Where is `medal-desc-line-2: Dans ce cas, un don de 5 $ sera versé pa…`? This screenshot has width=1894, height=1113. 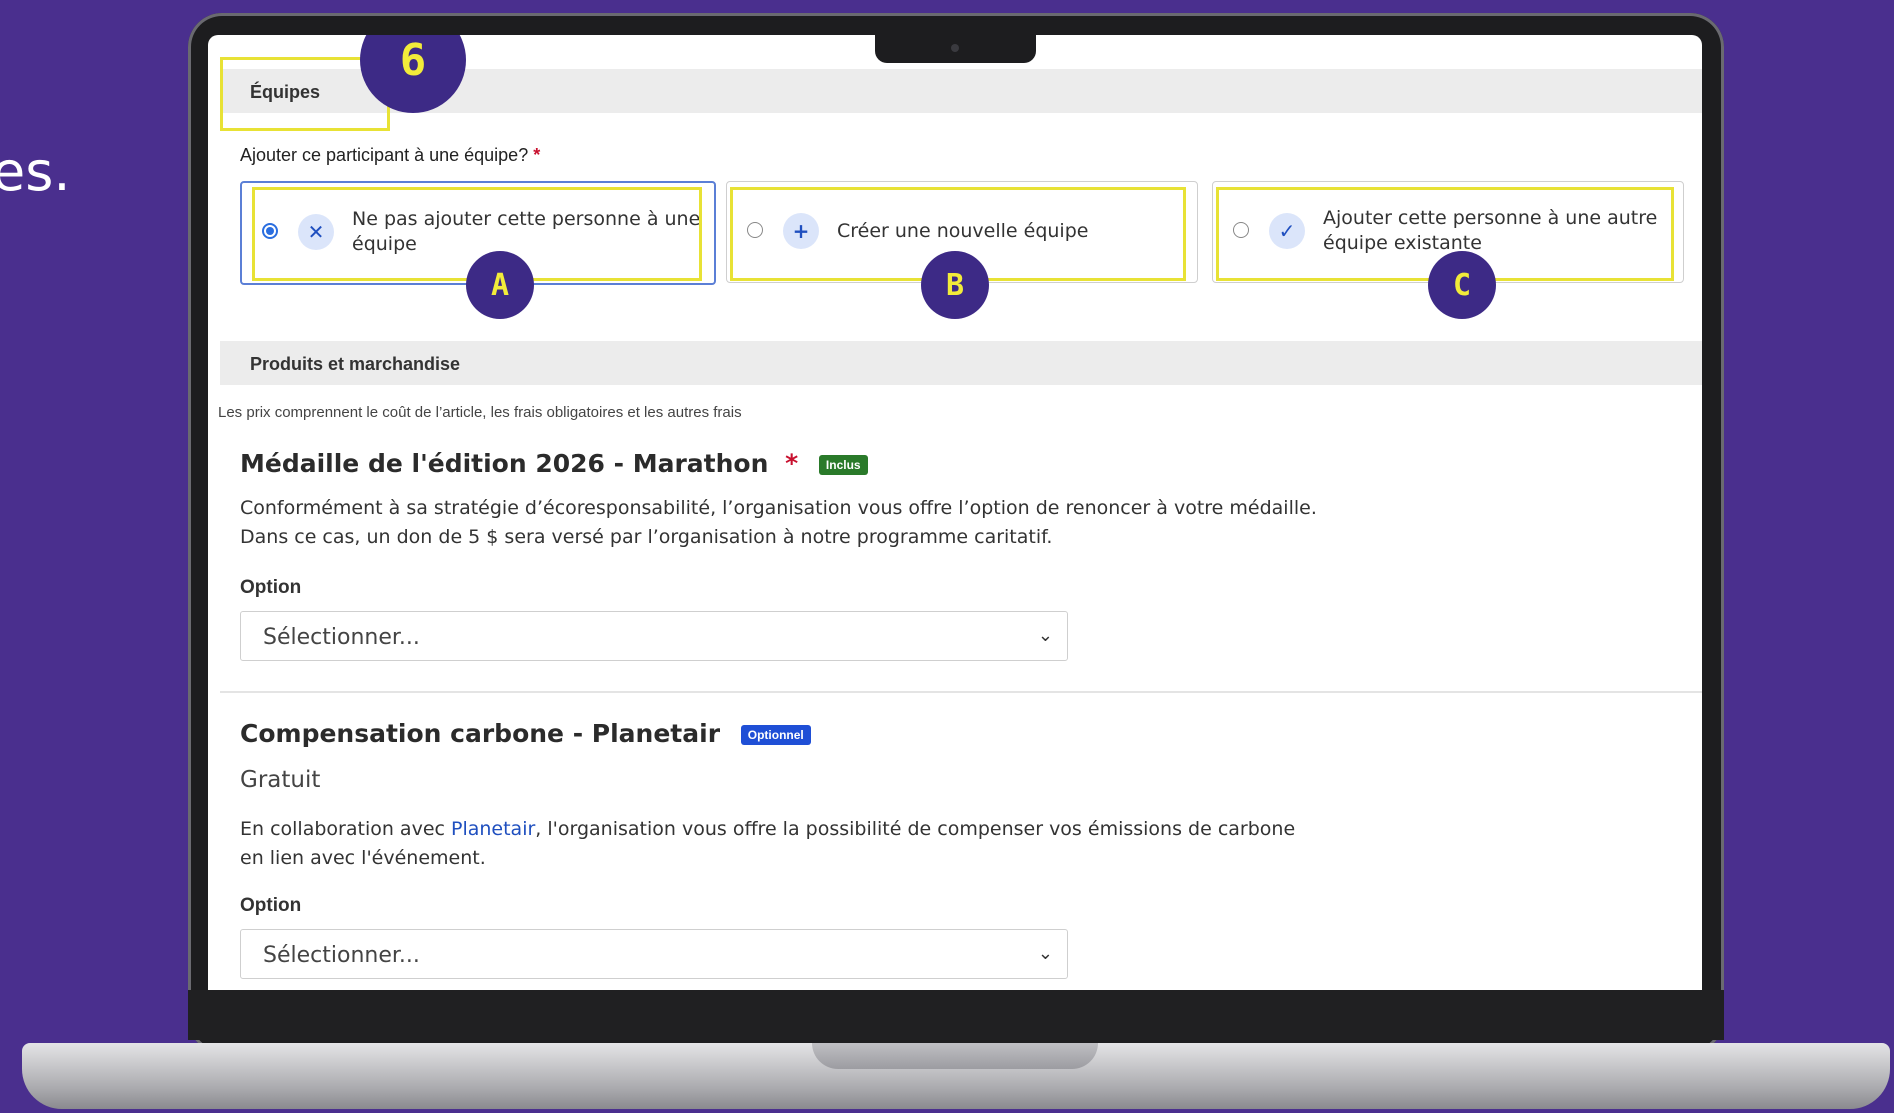
medal-desc-line-2: Dans ce cas, un don de 5 $ sera versé pa… is located at coordinates (646, 537).